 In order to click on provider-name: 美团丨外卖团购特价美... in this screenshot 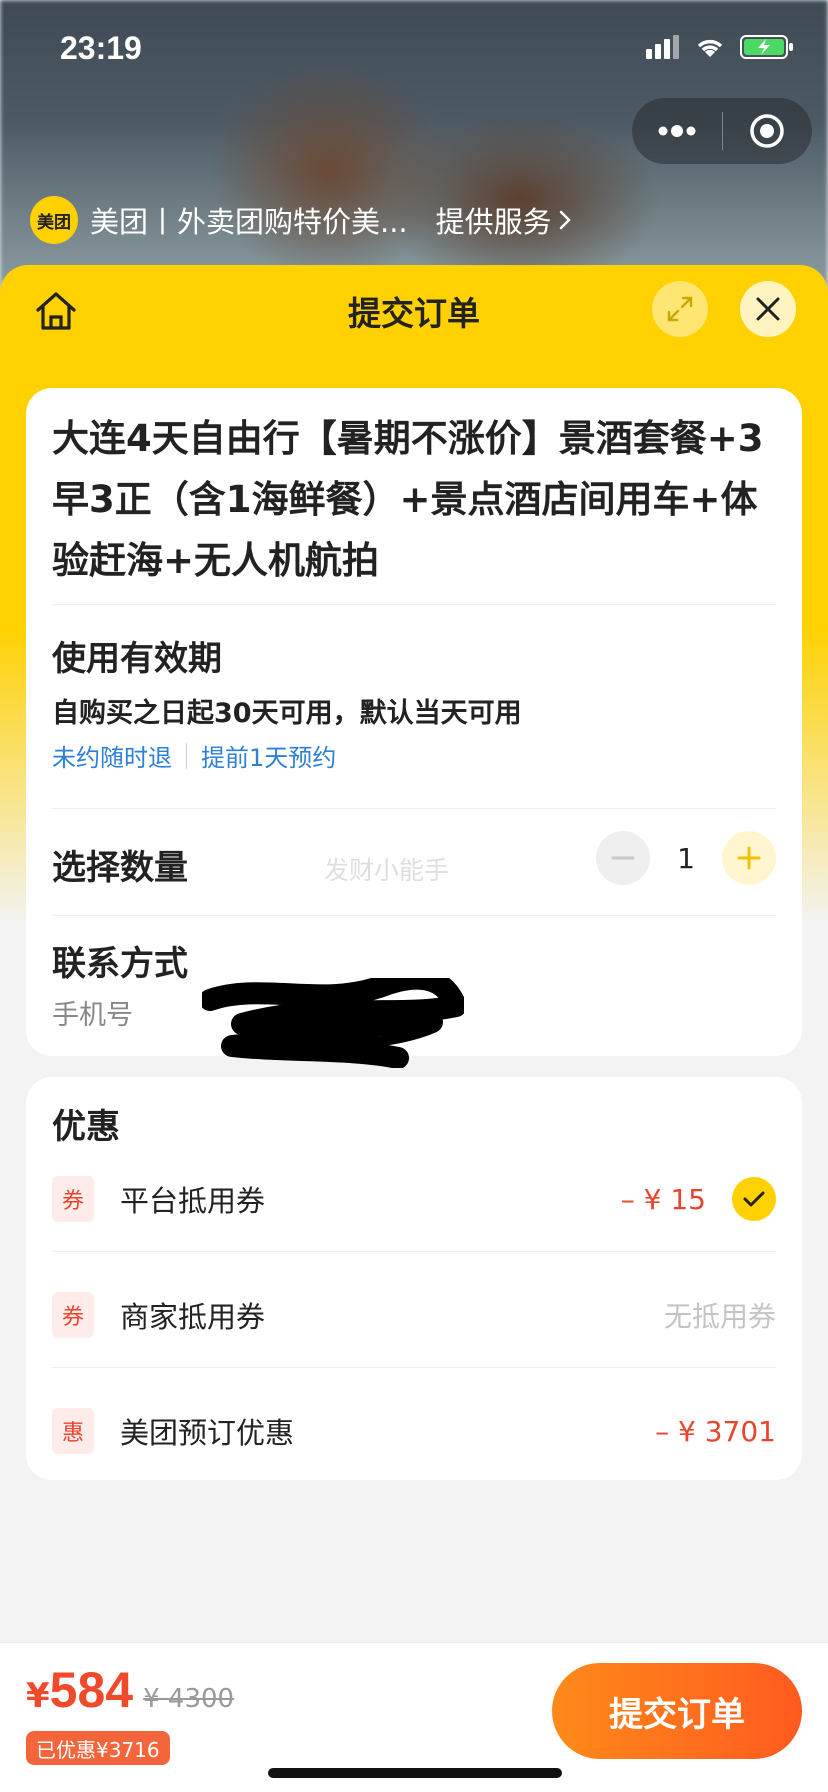, I will do `click(249, 222)`.